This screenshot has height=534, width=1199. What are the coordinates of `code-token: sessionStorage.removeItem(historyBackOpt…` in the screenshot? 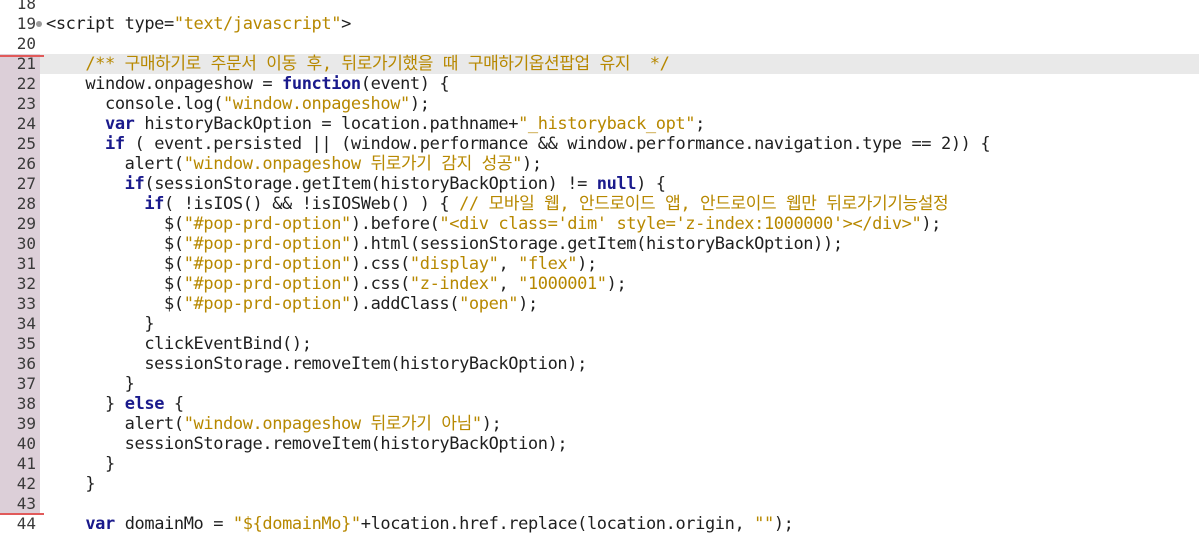 It's located at (307, 444).